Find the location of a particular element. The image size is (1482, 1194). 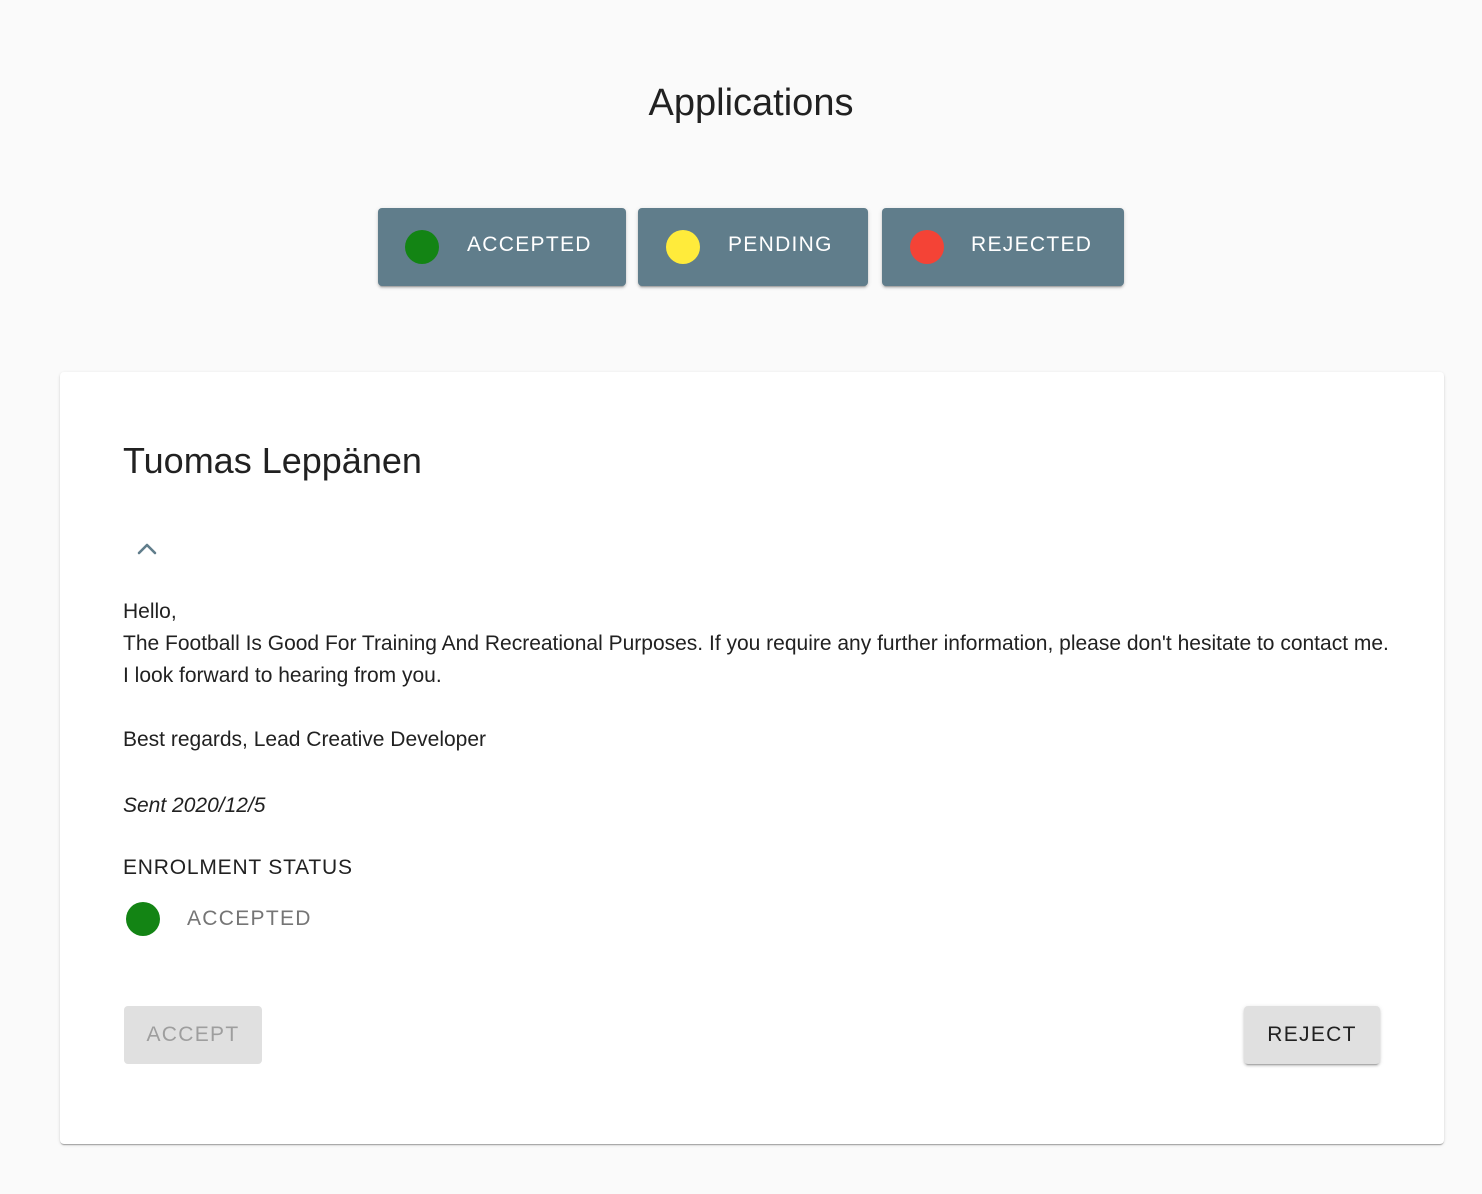

filter-pending-label: PENDING is located at coordinates (780, 244).